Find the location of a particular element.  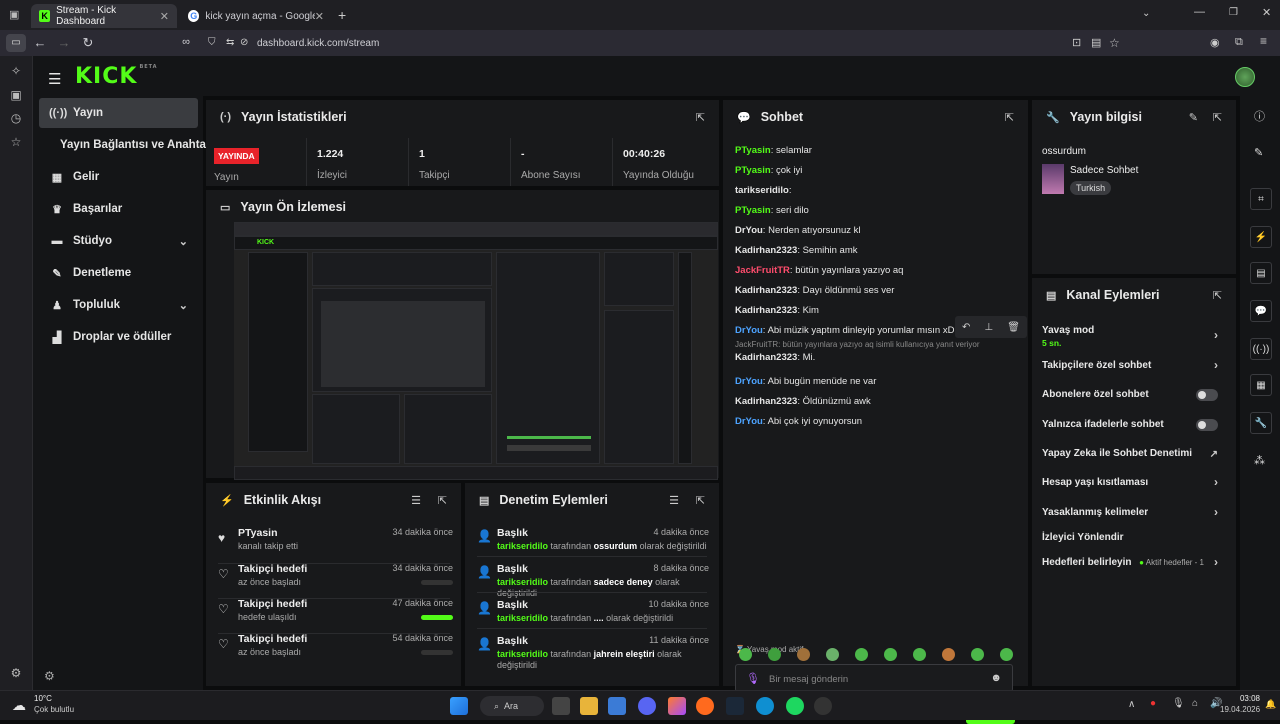

action-viewer-redirect: İzleyici Yönlendir is located at coordinates (1130, 537).